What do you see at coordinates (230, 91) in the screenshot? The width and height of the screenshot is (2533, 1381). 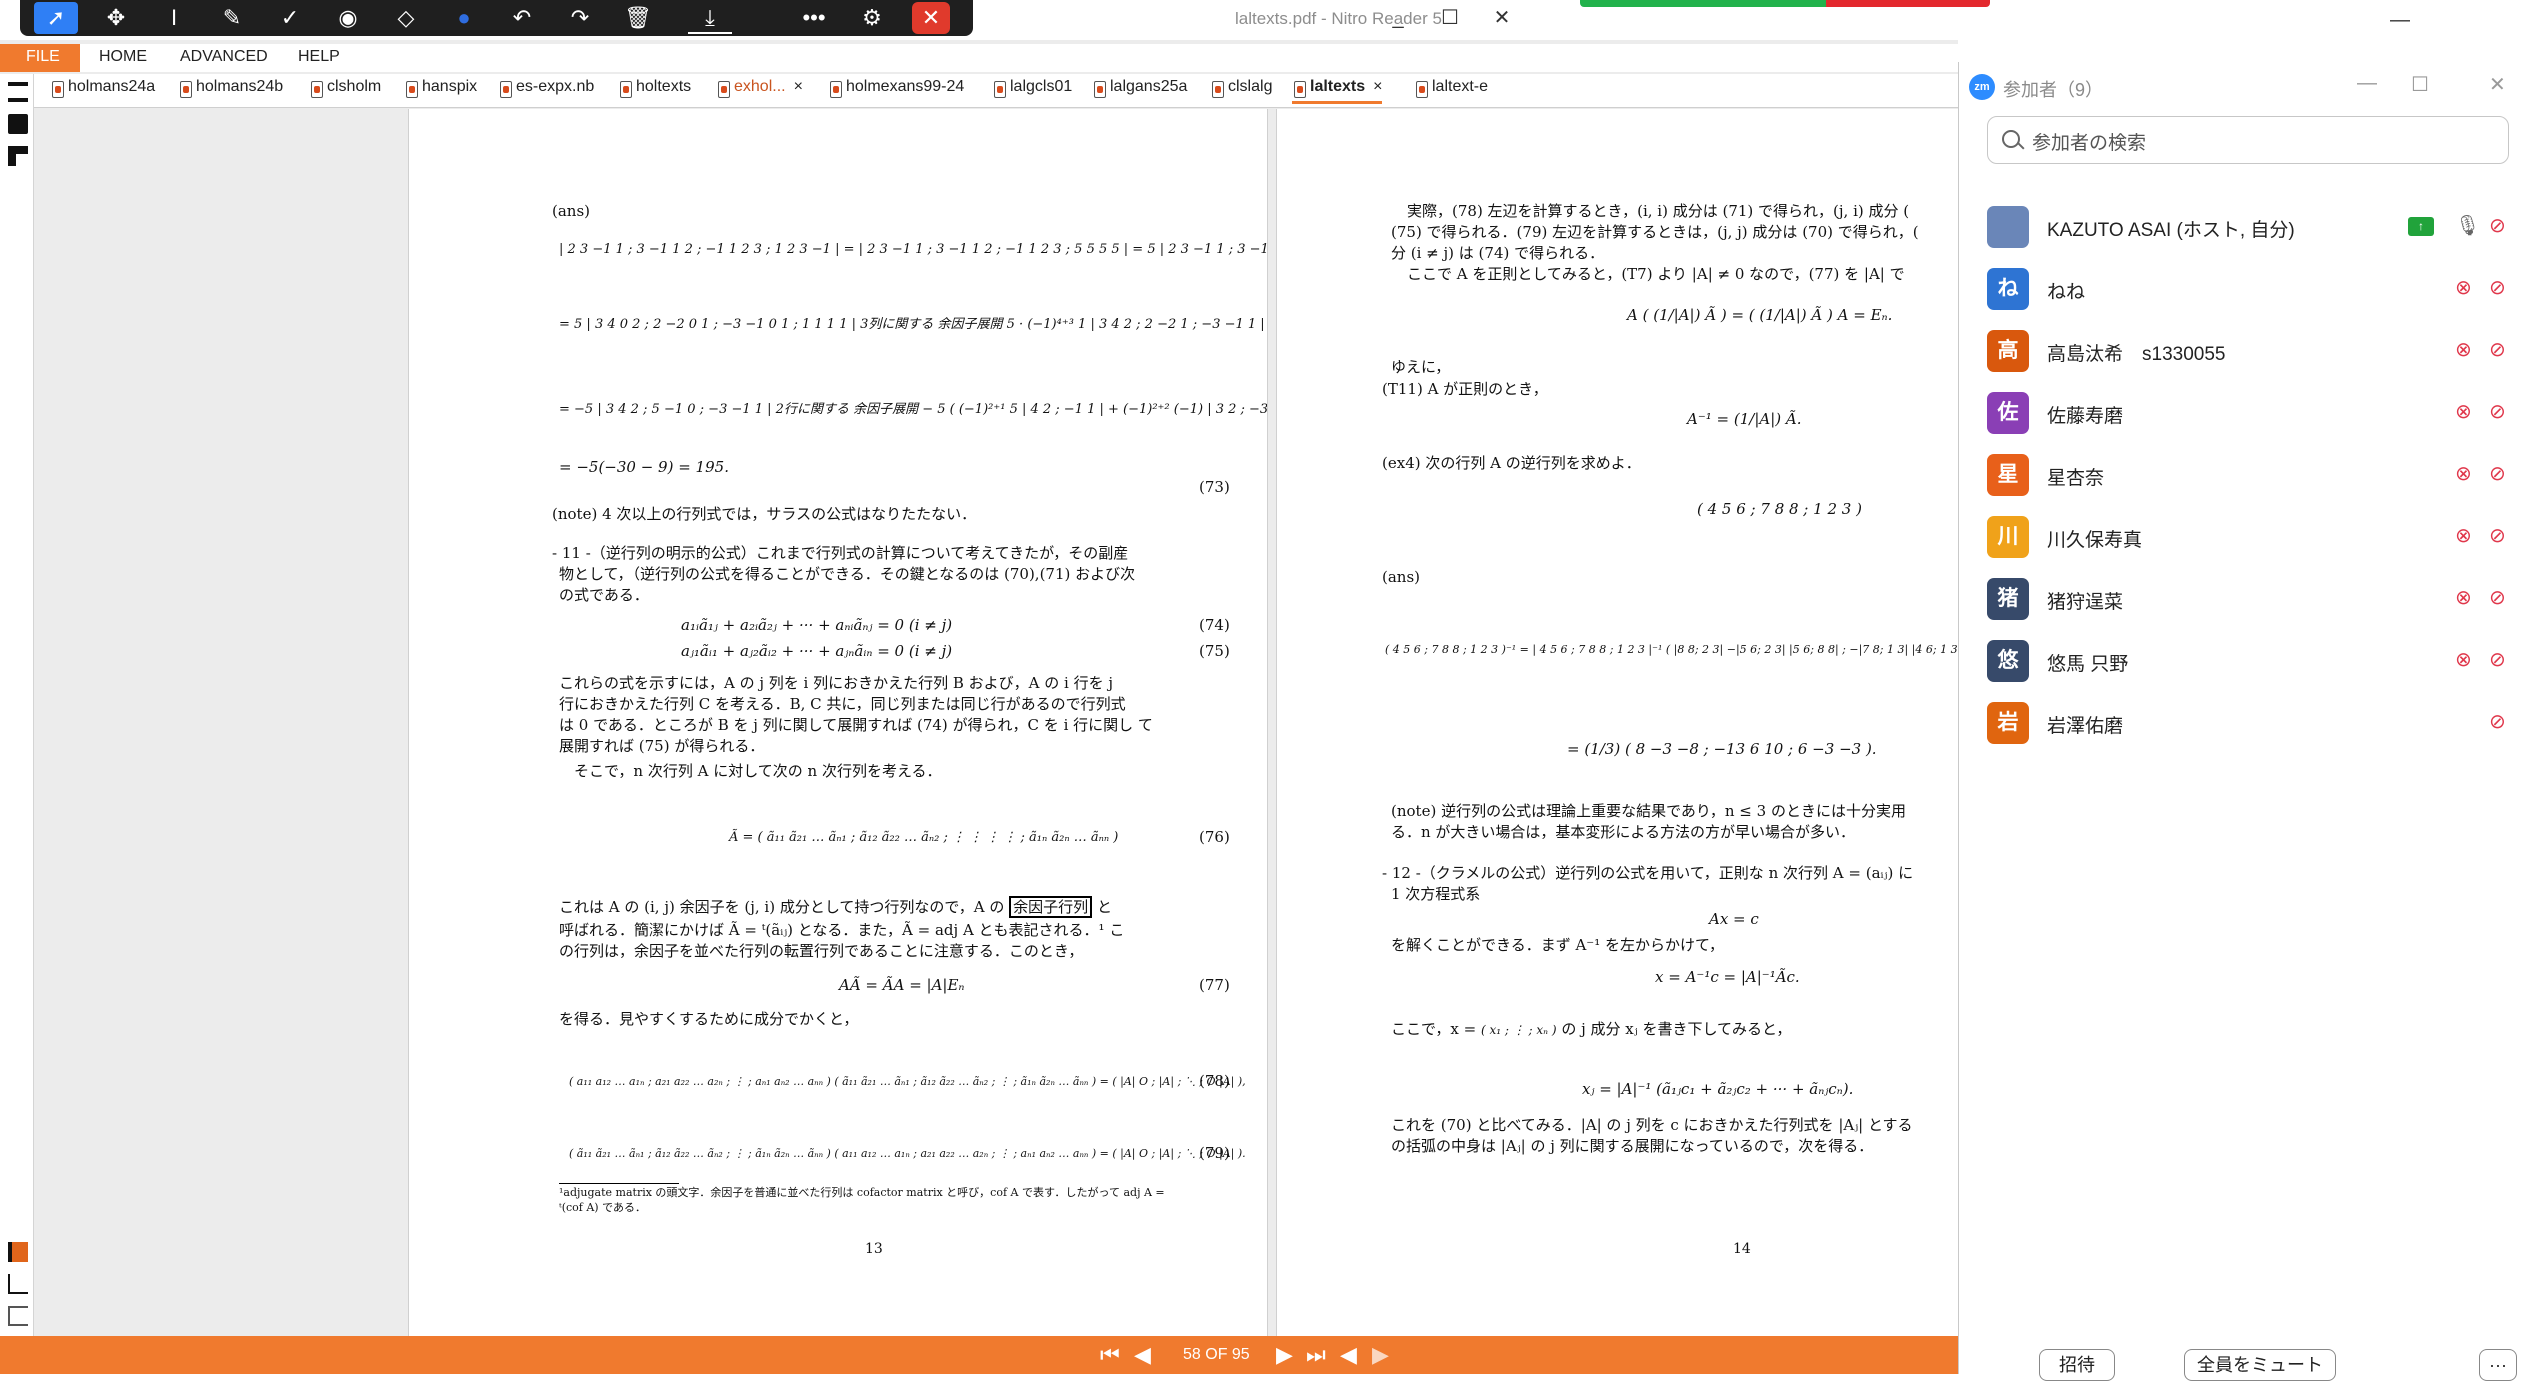 I see `tab-holmans24b: holmans24b` at bounding box center [230, 91].